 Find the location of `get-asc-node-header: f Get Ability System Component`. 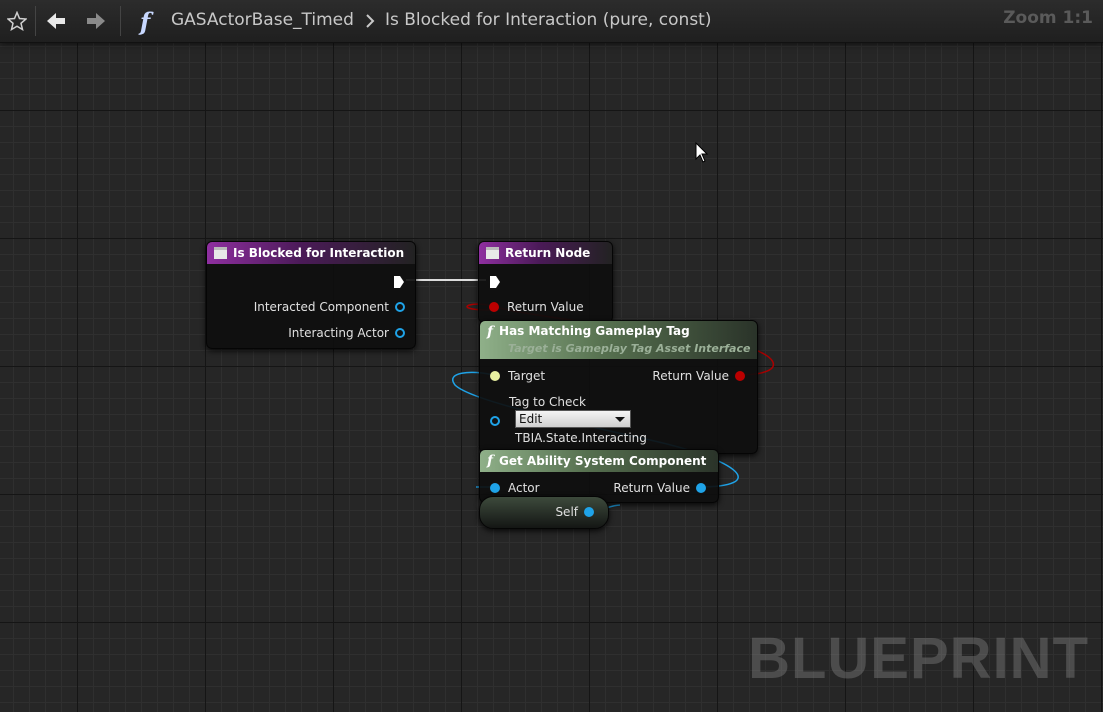

get-asc-node-header: f Get Ability System Component is located at coordinates (599, 461).